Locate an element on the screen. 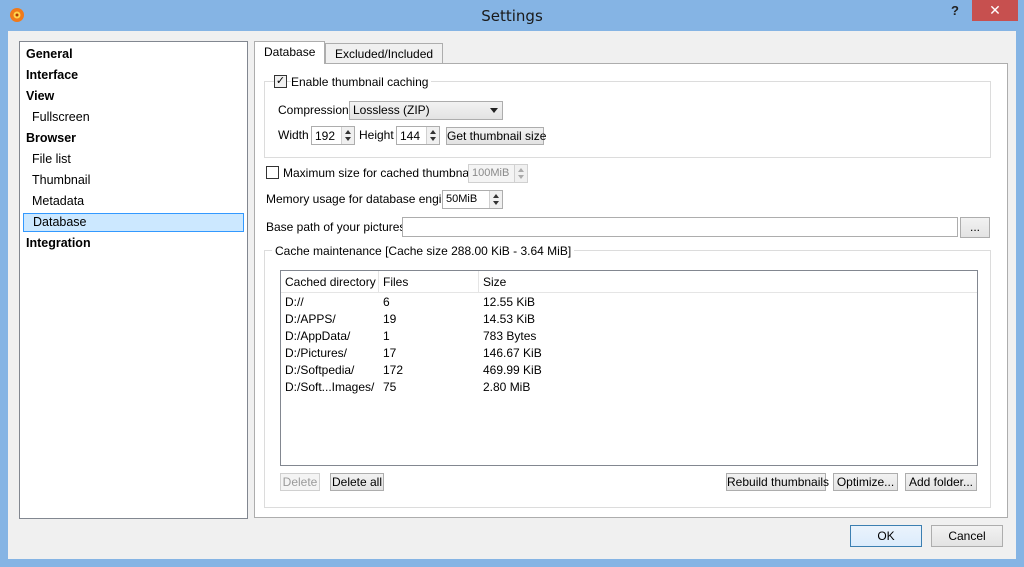 The image size is (1024, 567). width-spinbox: 192 is located at coordinates (333, 135).